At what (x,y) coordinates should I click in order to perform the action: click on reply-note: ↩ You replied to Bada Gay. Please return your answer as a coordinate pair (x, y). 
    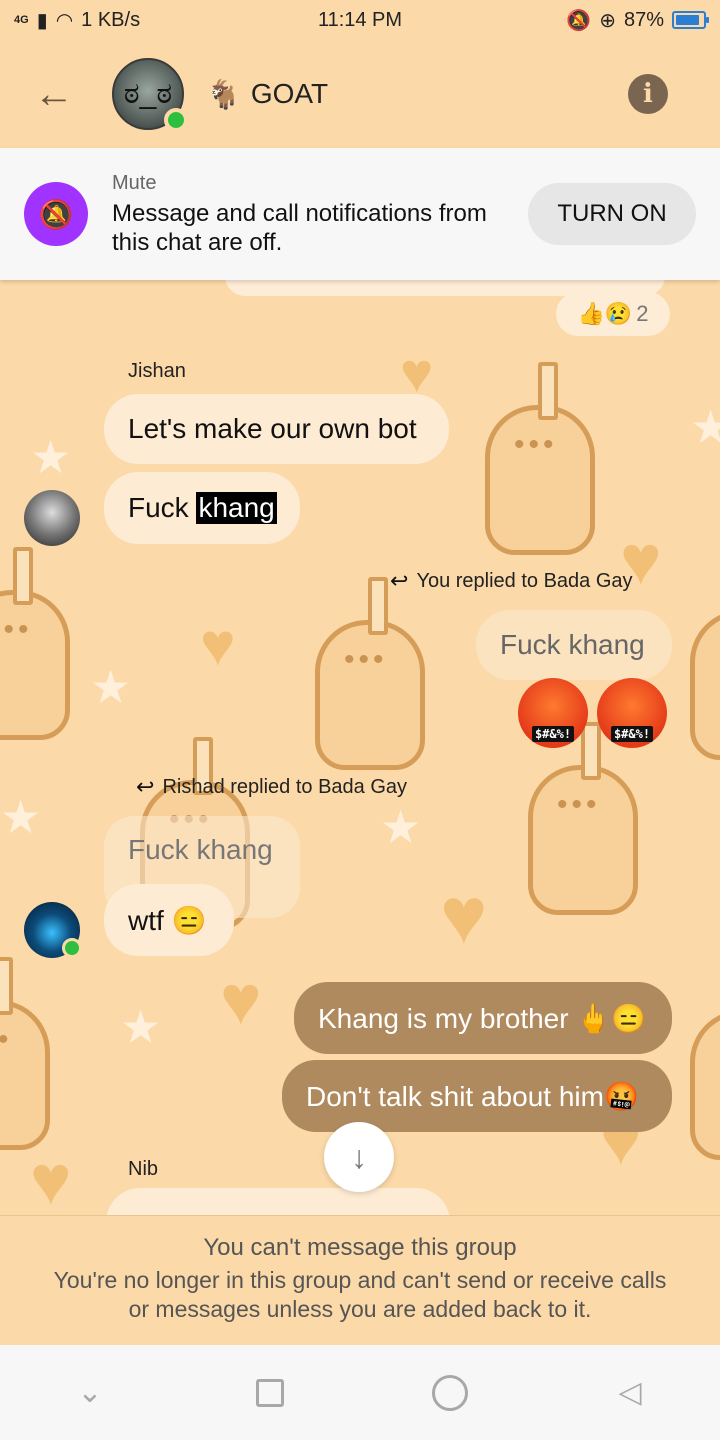
    Looking at the image, I should click on (511, 581).